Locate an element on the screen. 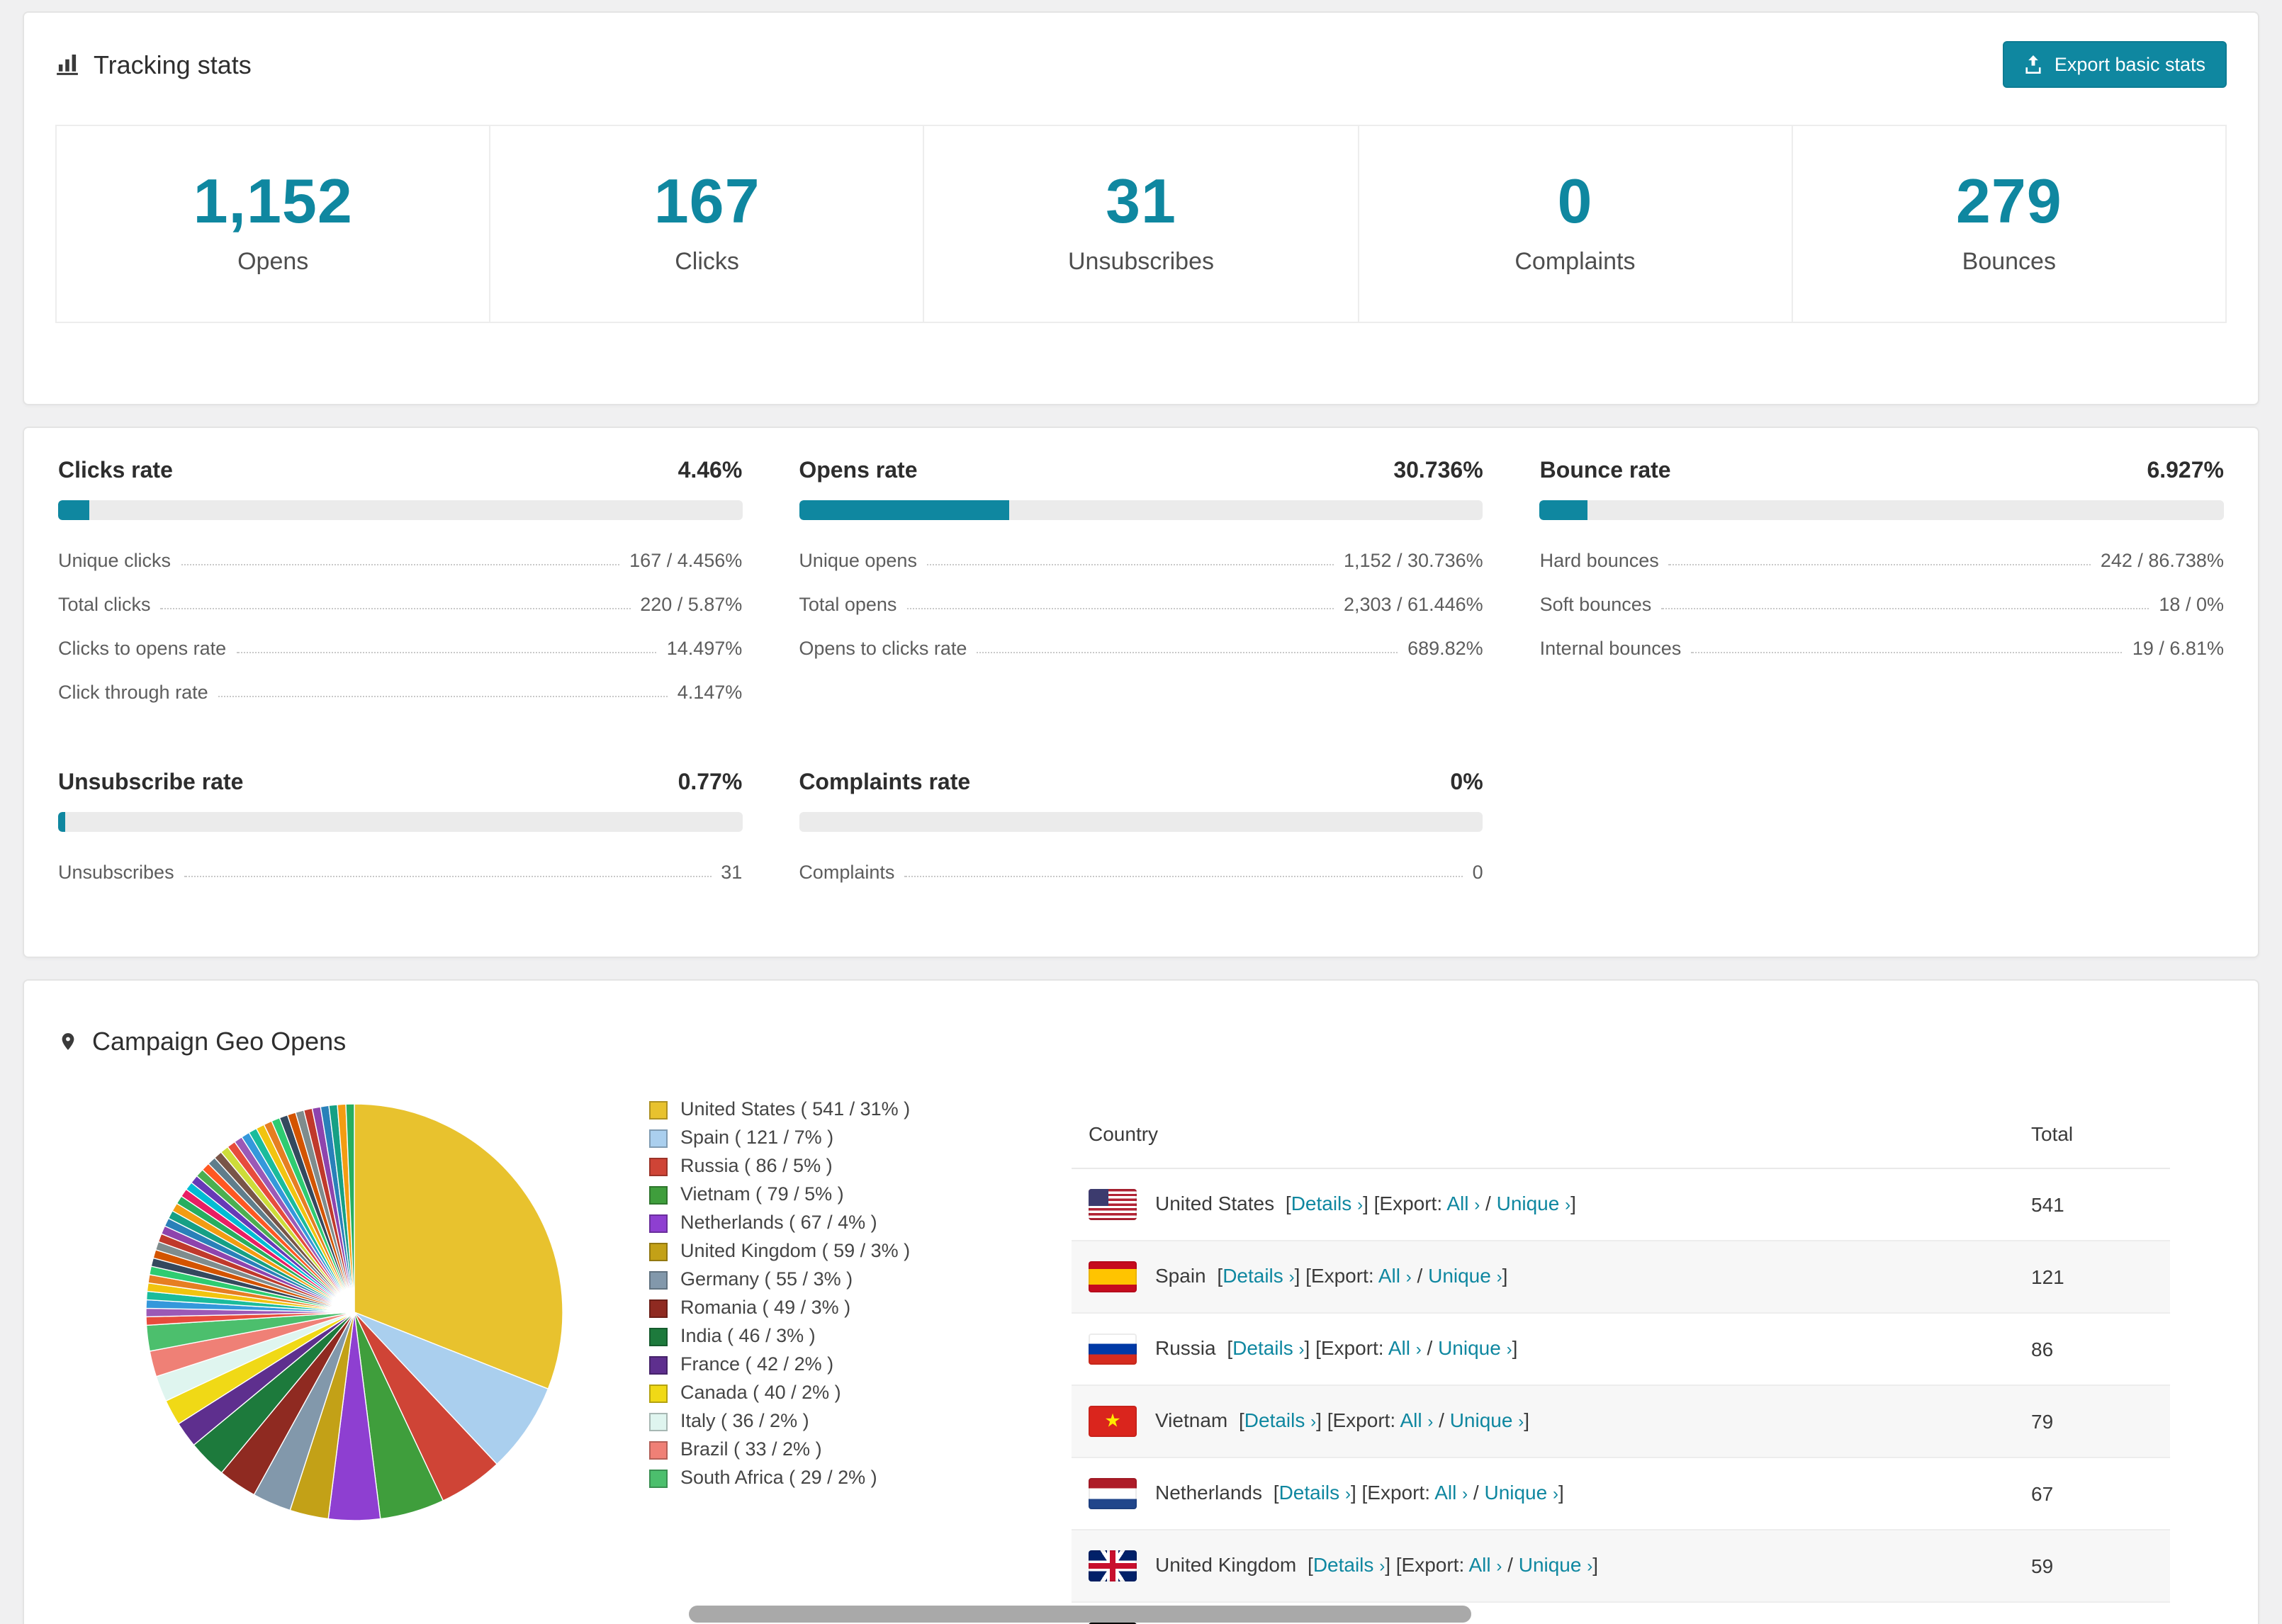  rate-row-label: Soft bounces is located at coordinates (1596, 604).